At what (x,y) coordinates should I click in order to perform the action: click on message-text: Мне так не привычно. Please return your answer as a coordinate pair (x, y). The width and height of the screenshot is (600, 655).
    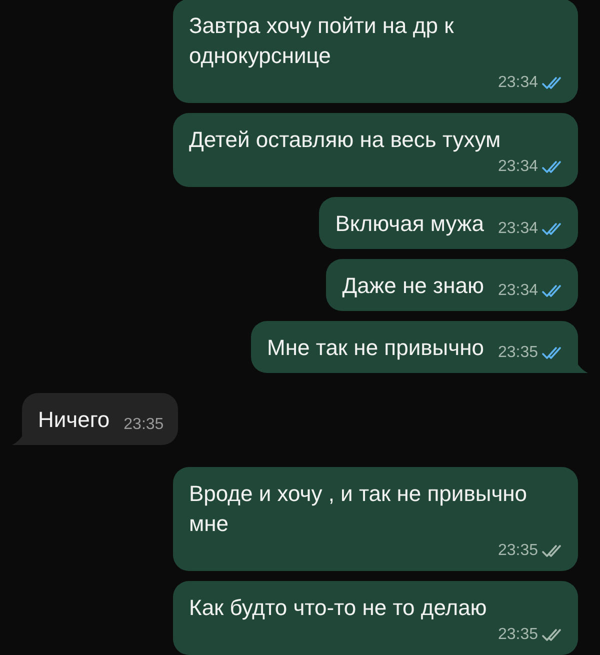
    Looking at the image, I should click on (375, 348).